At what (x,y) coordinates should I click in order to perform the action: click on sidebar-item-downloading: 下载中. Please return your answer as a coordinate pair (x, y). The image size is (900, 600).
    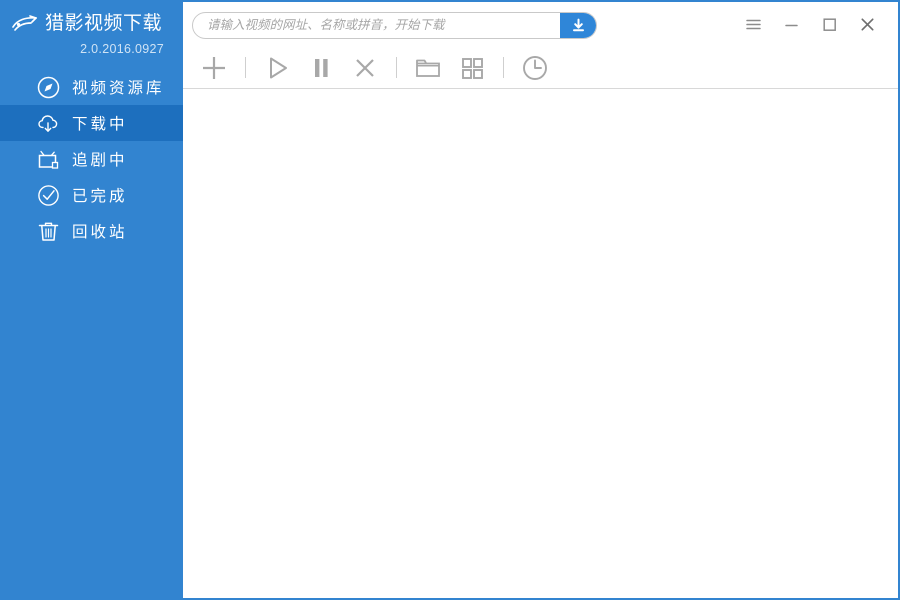
    Looking at the image, I should click on (91, 123).